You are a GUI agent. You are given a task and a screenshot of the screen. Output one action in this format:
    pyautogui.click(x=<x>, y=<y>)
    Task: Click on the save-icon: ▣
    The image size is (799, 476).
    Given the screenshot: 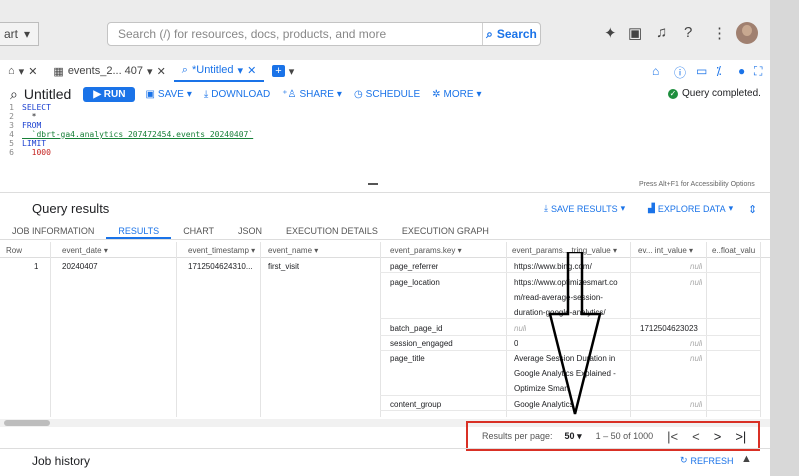 What is the action you would take?
    pyautogui.click(x=150, y=94)
    